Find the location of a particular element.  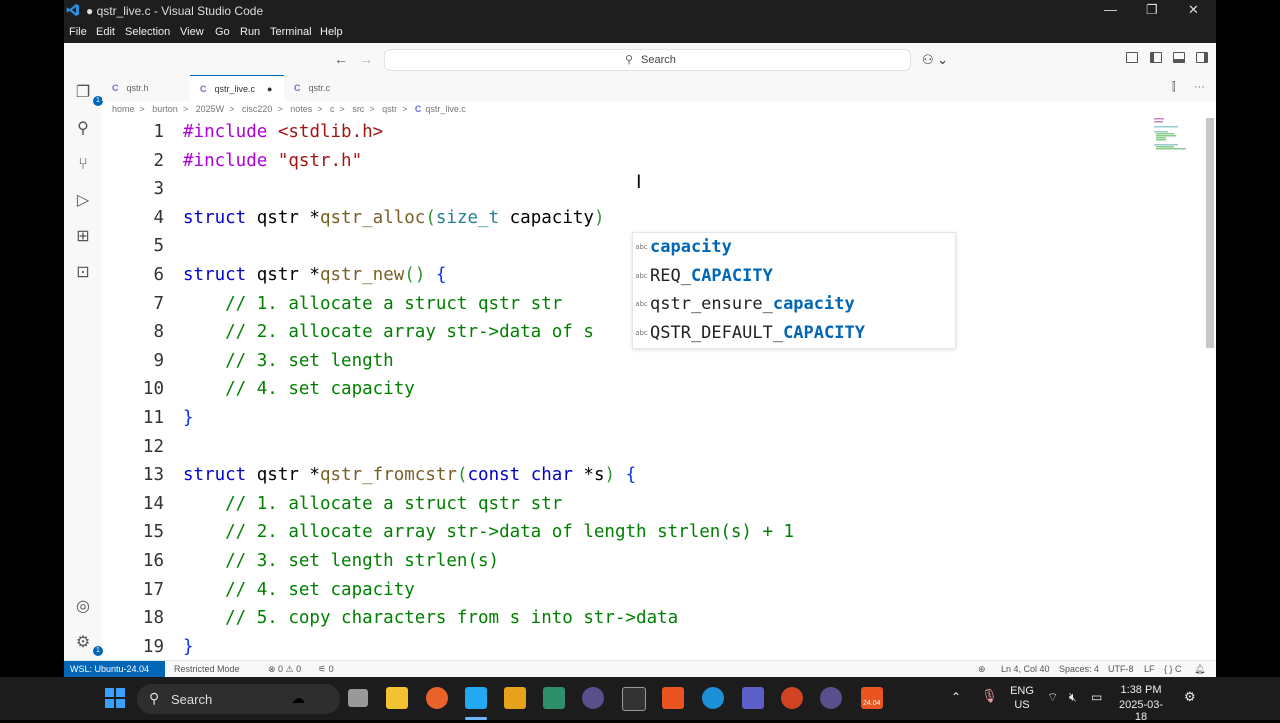

tab-qstr-h: Cqstr.h is located at coordinates (146, 88).